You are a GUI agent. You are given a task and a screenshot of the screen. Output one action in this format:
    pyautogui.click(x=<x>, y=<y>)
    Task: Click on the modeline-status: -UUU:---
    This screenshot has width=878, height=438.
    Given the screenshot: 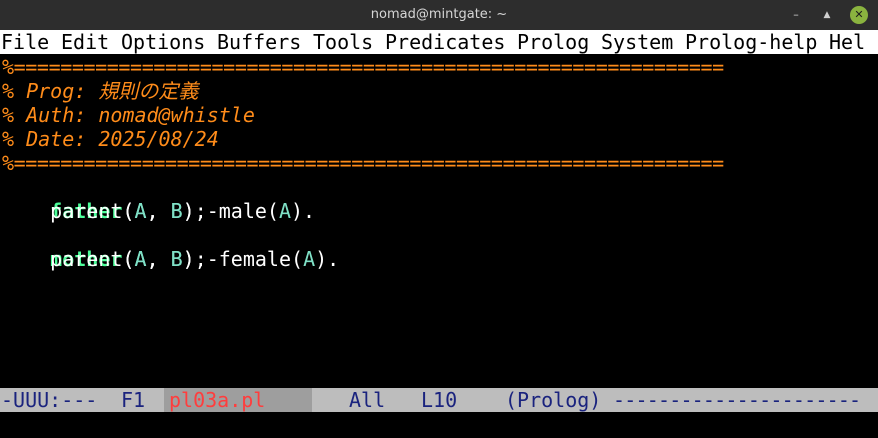 What is the action you would take?
    pyautogui.click(x=49, y=400)
    